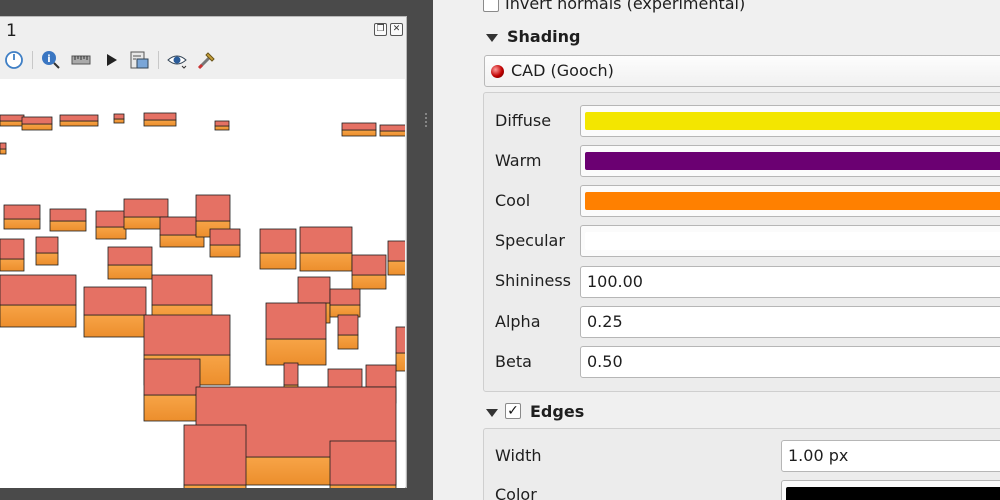 Image resolution: width=1000 pixels, height=500 pixels. What do you see at coordinates (48, 59) in the screenshot?
I see `svg-text: i` at bounding box center [48, 59].